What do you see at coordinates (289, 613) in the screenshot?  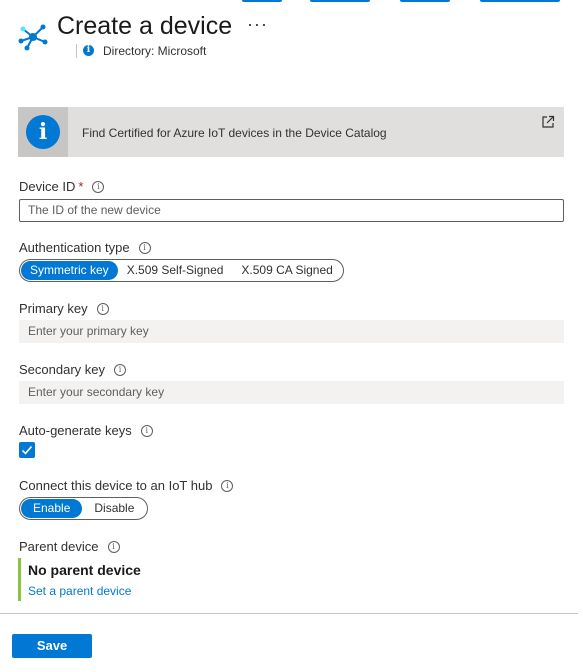 I see `footer-divider` at bounding box center [289, 613].